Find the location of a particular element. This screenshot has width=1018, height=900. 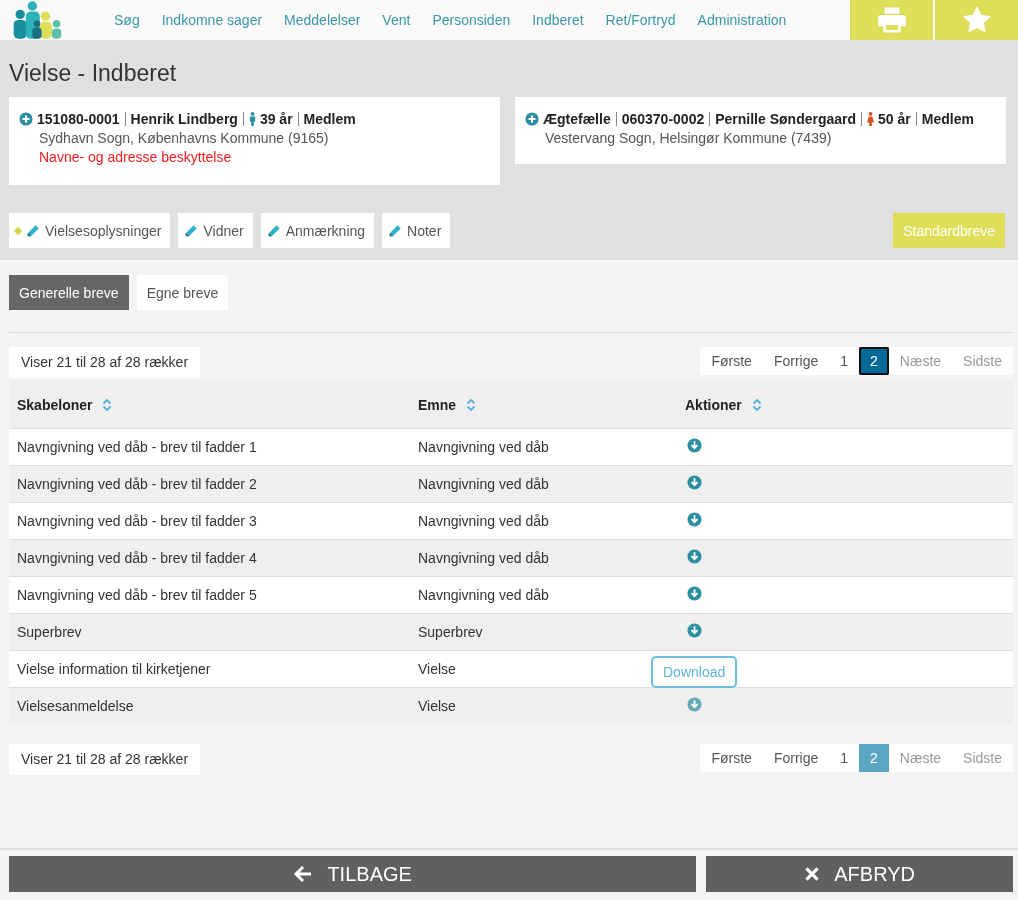

nav-link: Søg is located at coordinates (127, 20).